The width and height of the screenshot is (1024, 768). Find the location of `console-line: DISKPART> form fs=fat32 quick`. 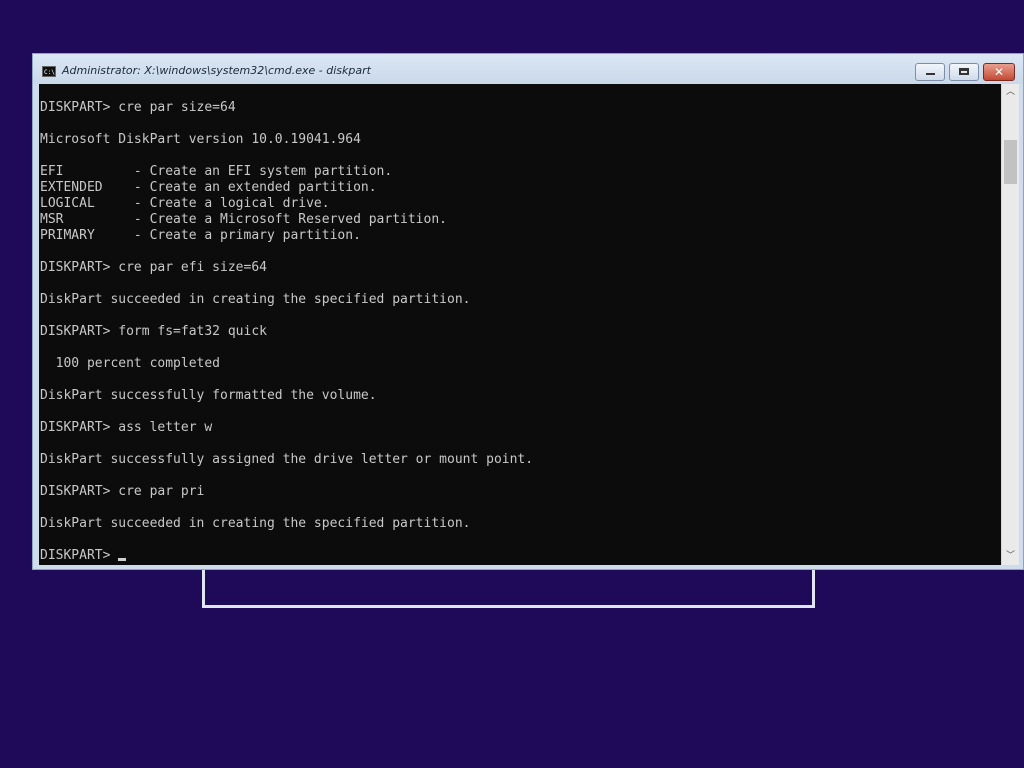

console-line: DISKPART> form fs=fat32 quick is located at coordinates (153, 331).